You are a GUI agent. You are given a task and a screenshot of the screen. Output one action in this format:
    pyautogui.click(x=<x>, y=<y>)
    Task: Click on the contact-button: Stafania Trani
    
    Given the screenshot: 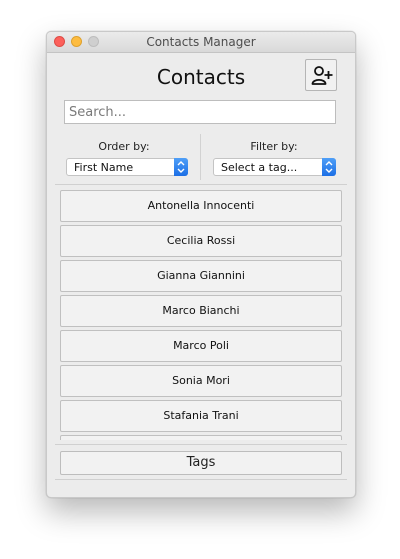 What is the action you would take?
    pyautogui.click(x=201, y=416)
    